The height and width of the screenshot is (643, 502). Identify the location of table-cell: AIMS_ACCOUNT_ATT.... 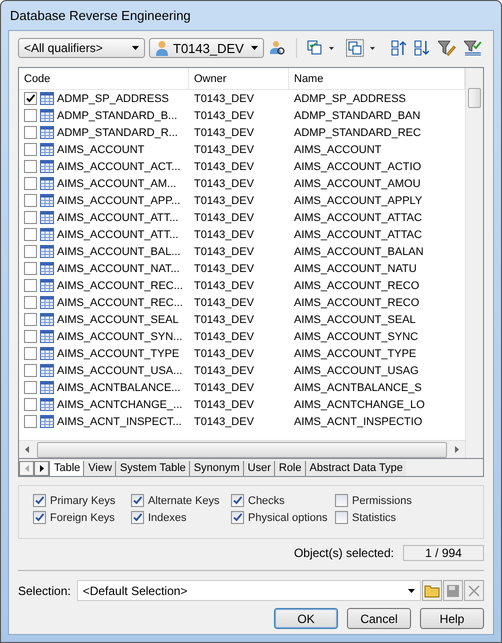
(117, 234).